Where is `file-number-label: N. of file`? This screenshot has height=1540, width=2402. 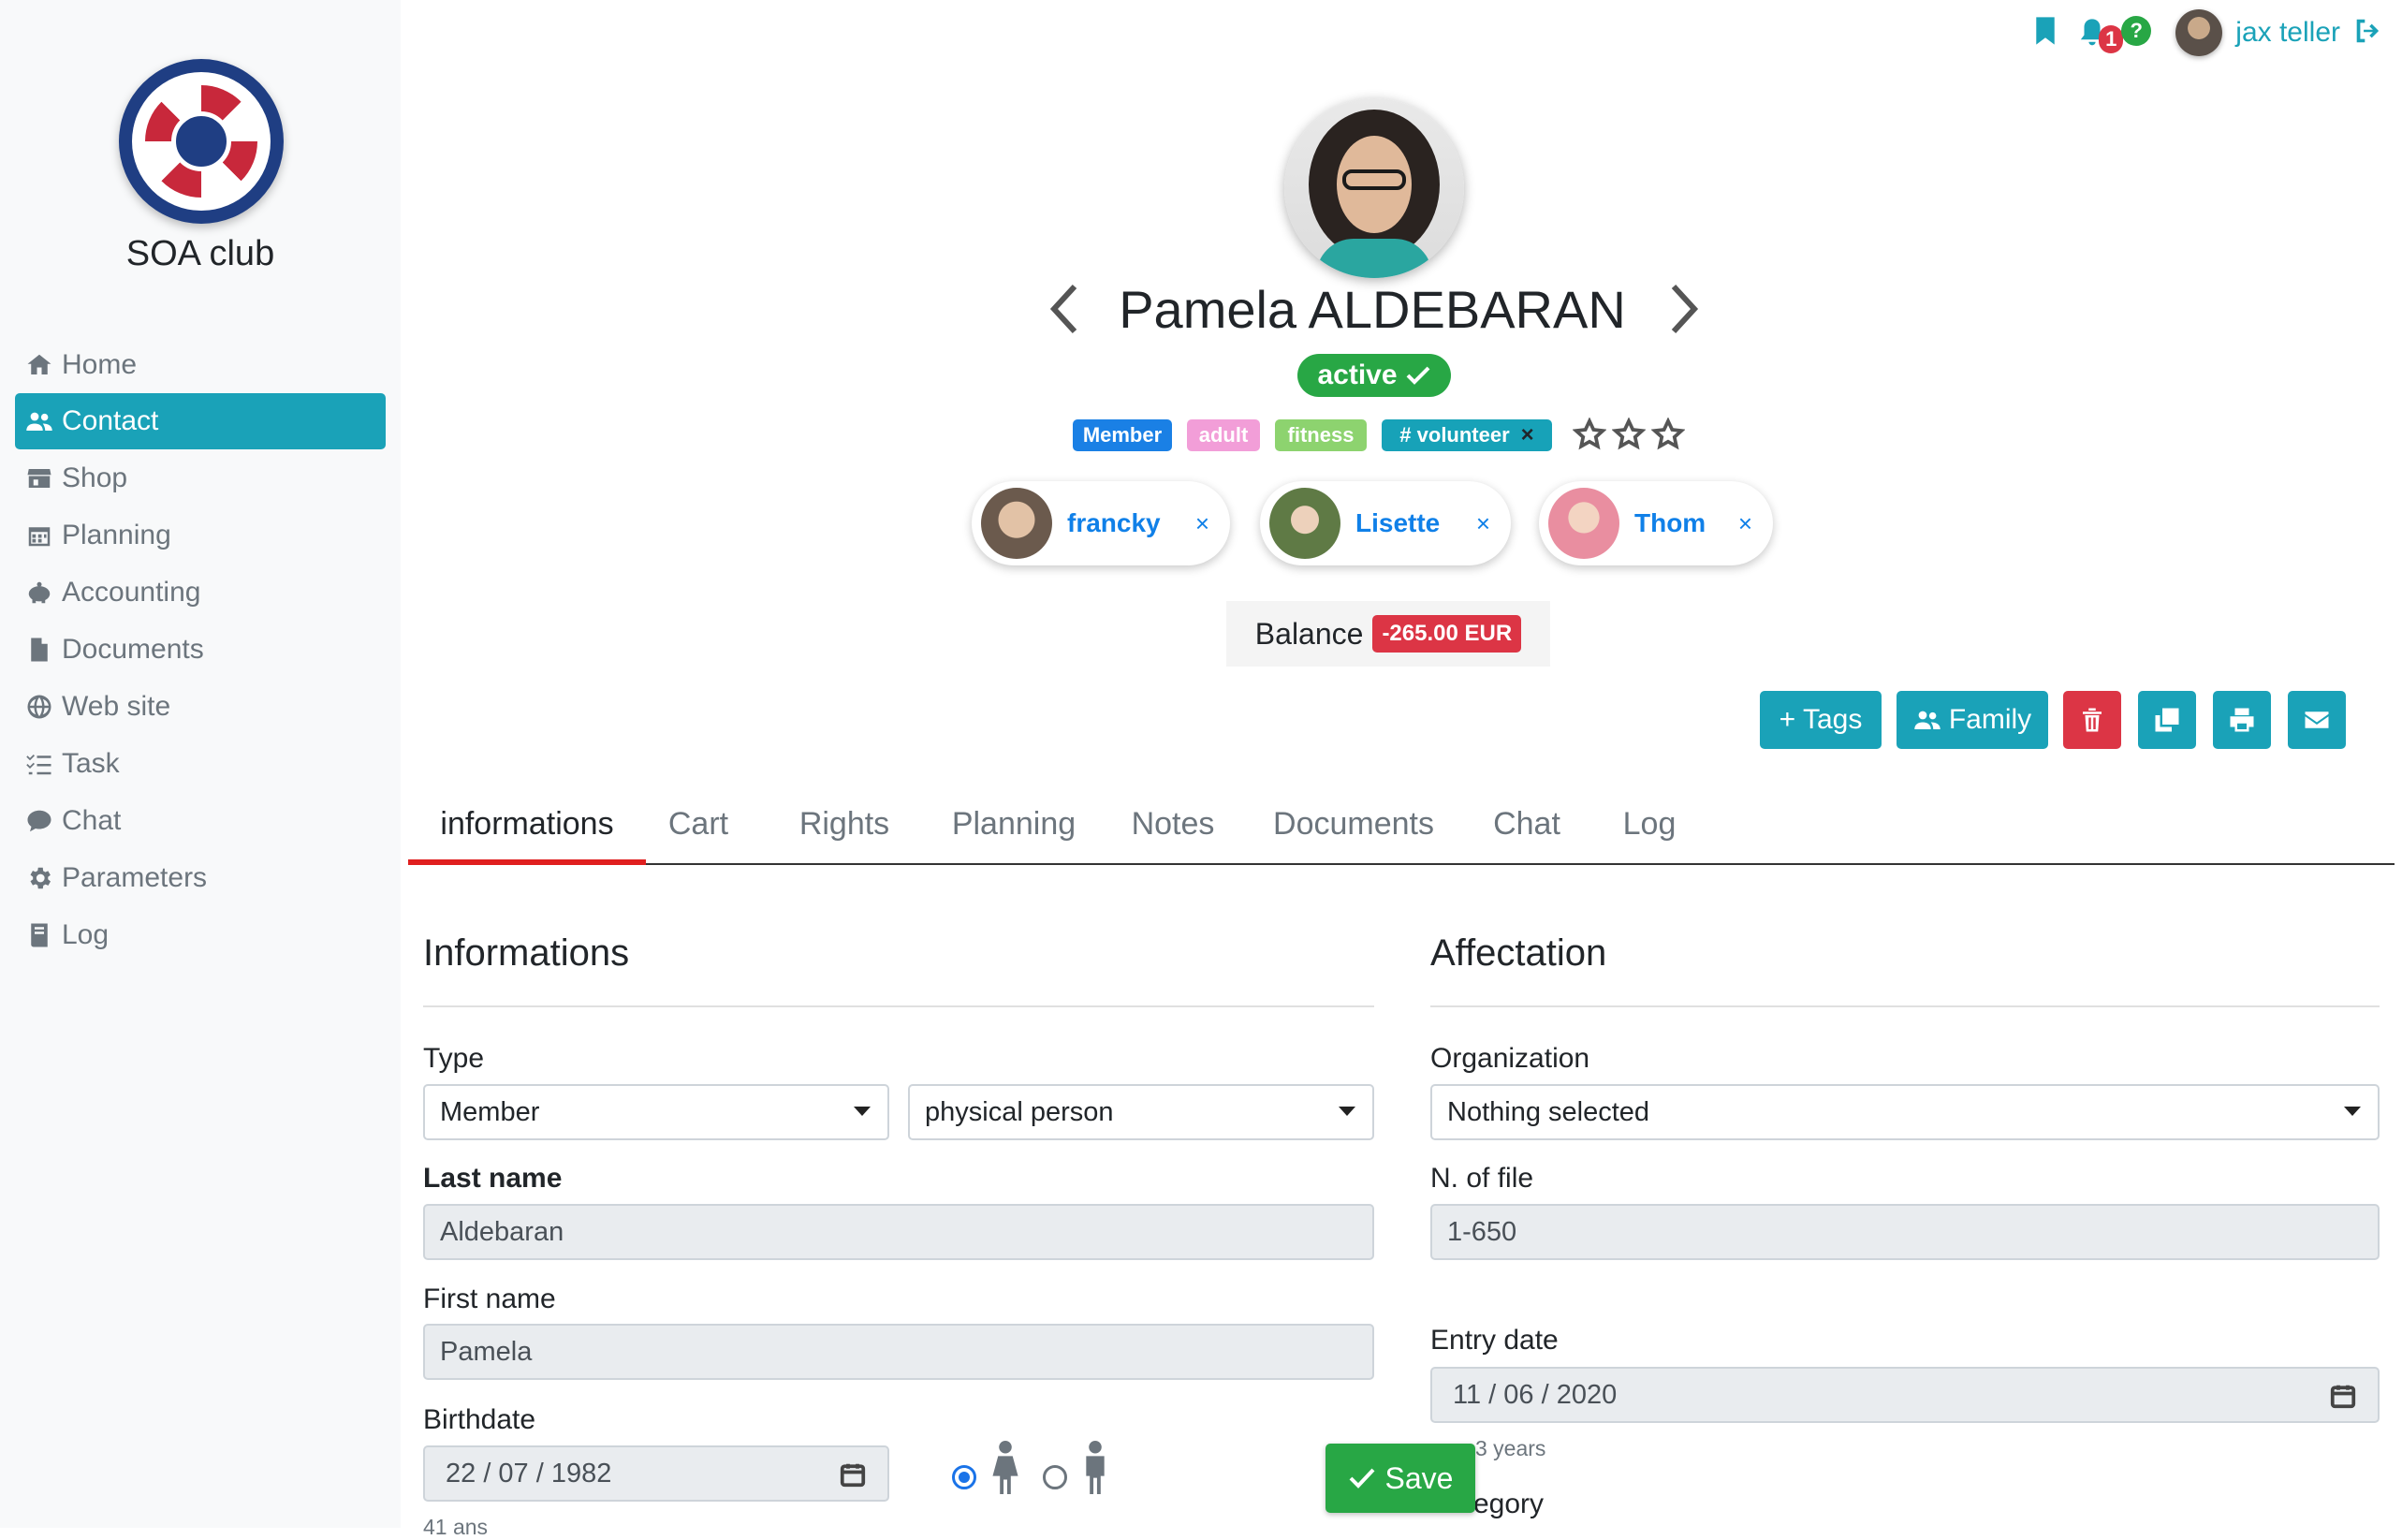 file-number-label: N. of file is located at coordinates (1482, 1178).